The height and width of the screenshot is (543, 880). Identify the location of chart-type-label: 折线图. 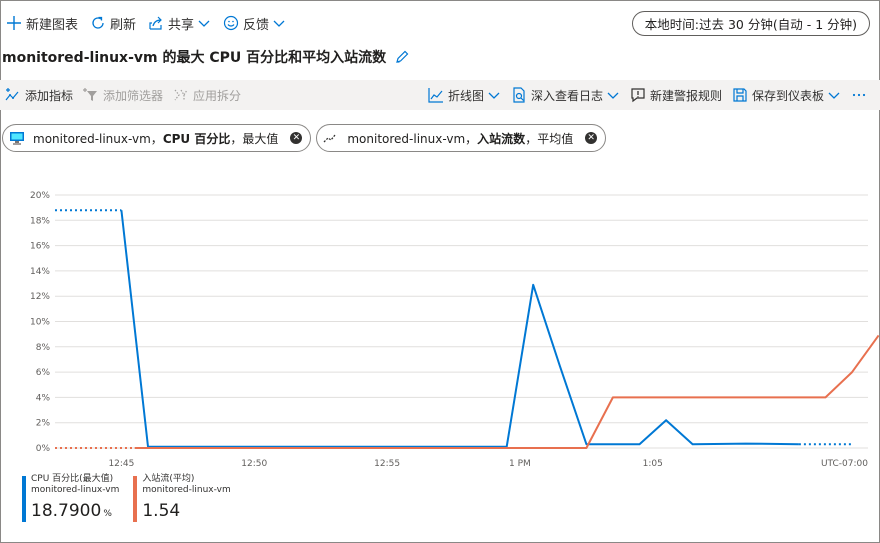
(465, 95).